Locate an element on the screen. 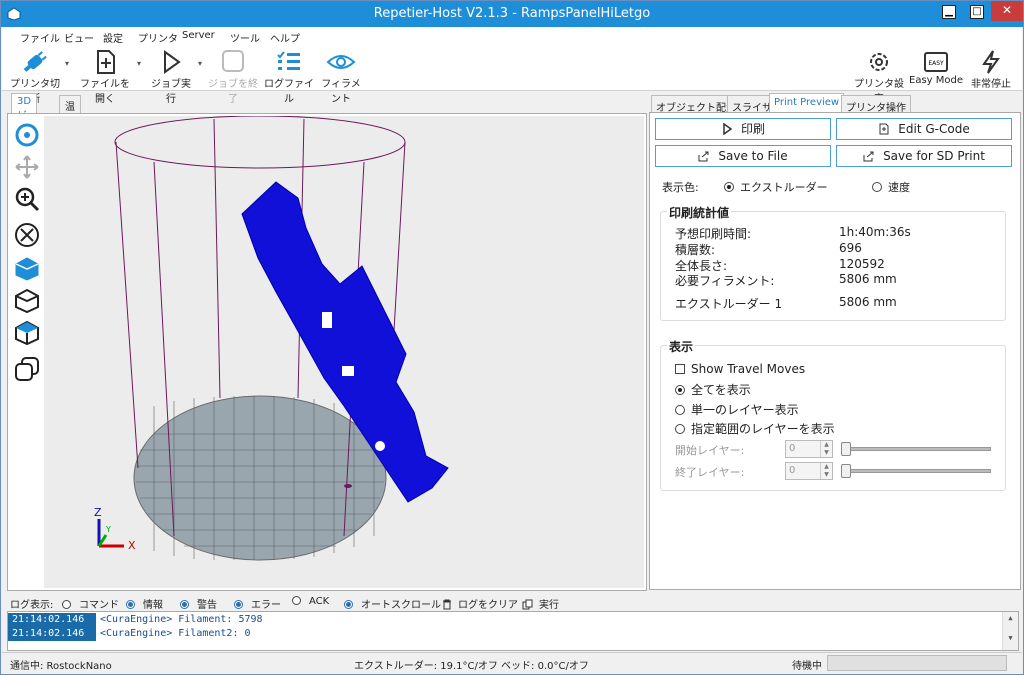 This screenshot has height=675, width=1024. close-button: ✕ is located at coordinates (1007, 11).